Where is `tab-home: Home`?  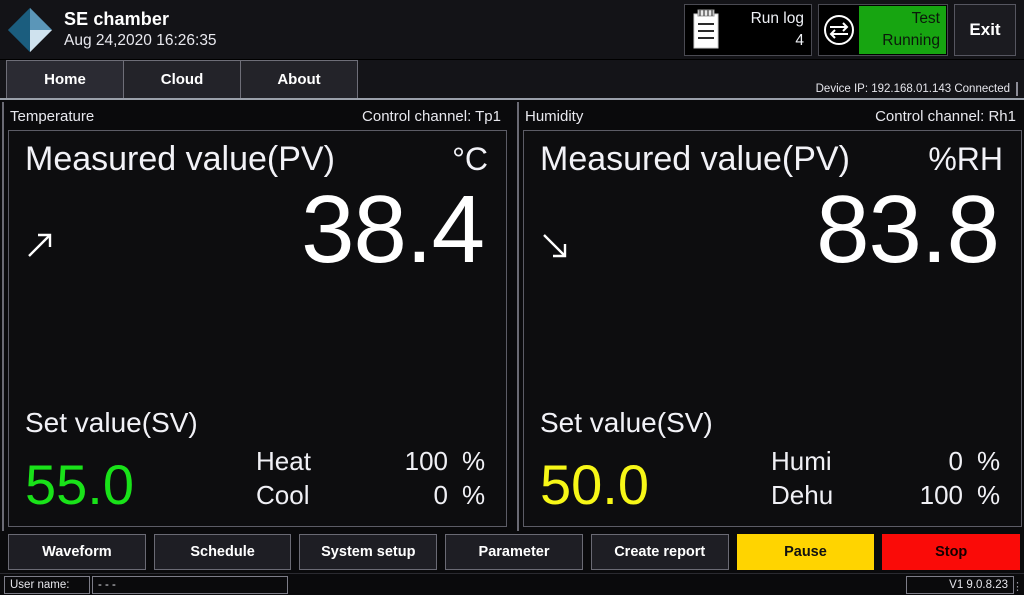 tab-home: Home is located at coordinates (65, 79).